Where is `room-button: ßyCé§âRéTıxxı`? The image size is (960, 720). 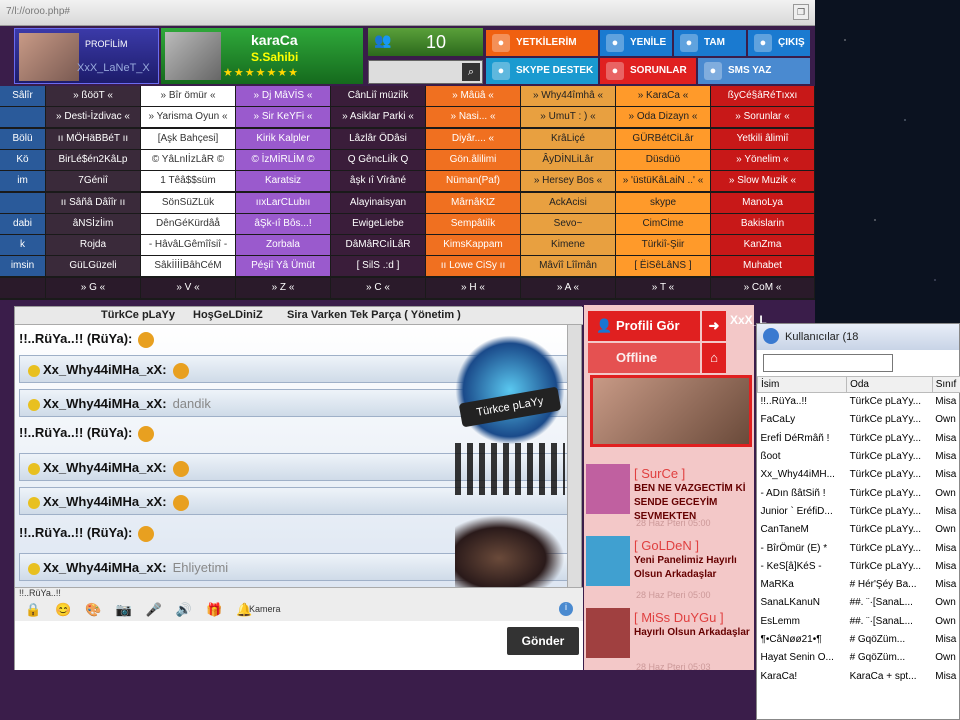
room-button: ßyCé§âRéTıxxı is located at coordinates (763, 96).